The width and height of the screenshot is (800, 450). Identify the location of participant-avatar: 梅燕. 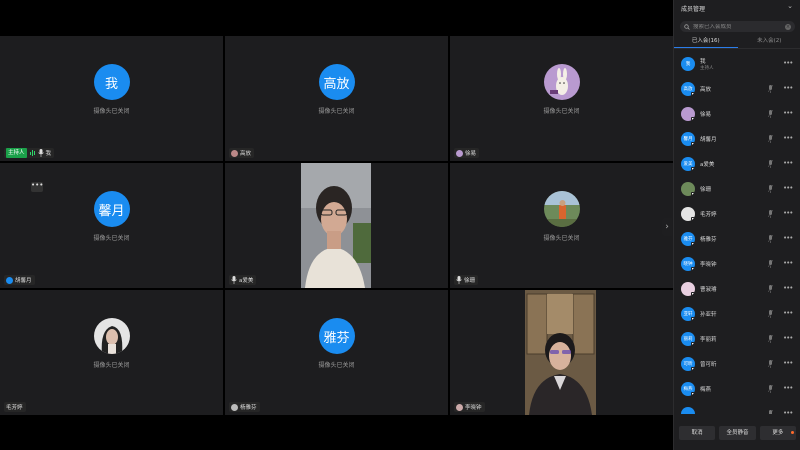
(688, 389).